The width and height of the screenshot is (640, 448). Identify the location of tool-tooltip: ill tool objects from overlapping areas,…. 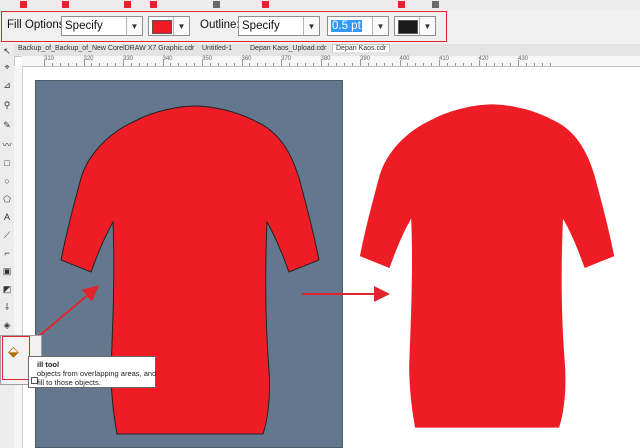
(92, 372).